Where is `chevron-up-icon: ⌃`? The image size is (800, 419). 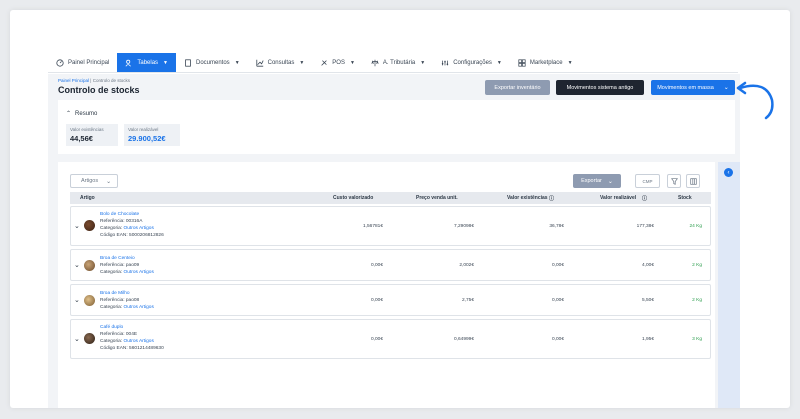
chevron-up-icon: ⌃ is located at coordinates (69, 114).